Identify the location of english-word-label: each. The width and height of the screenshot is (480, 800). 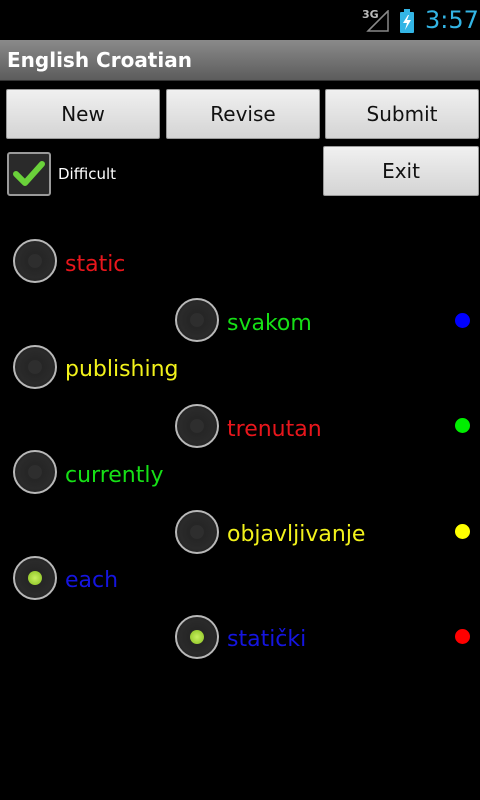
(91, 580).